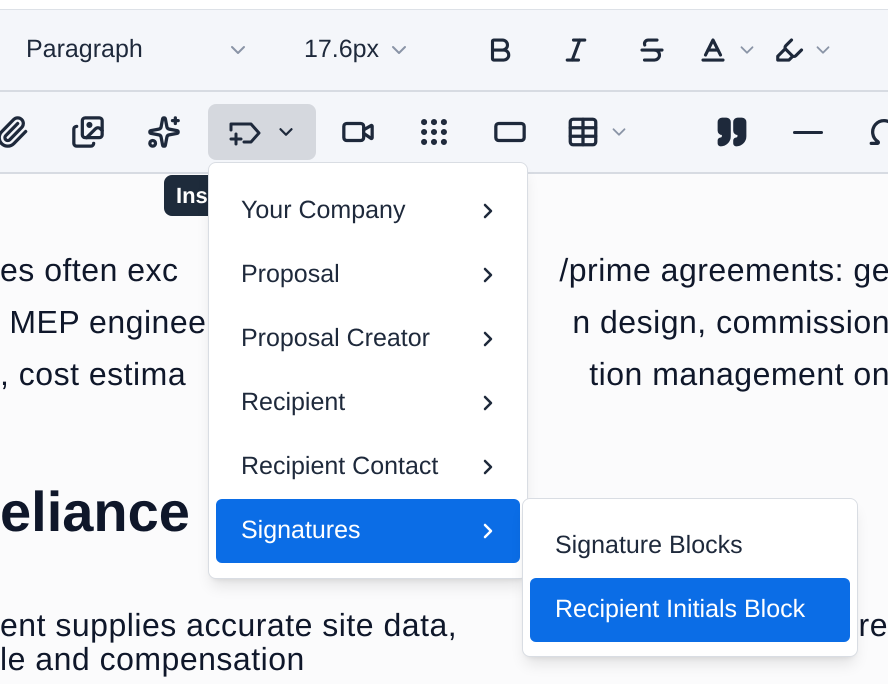  Describe the element at coordinates (738, 374) in the screenshot. I see `paragraph-text: tion management on` at that location.